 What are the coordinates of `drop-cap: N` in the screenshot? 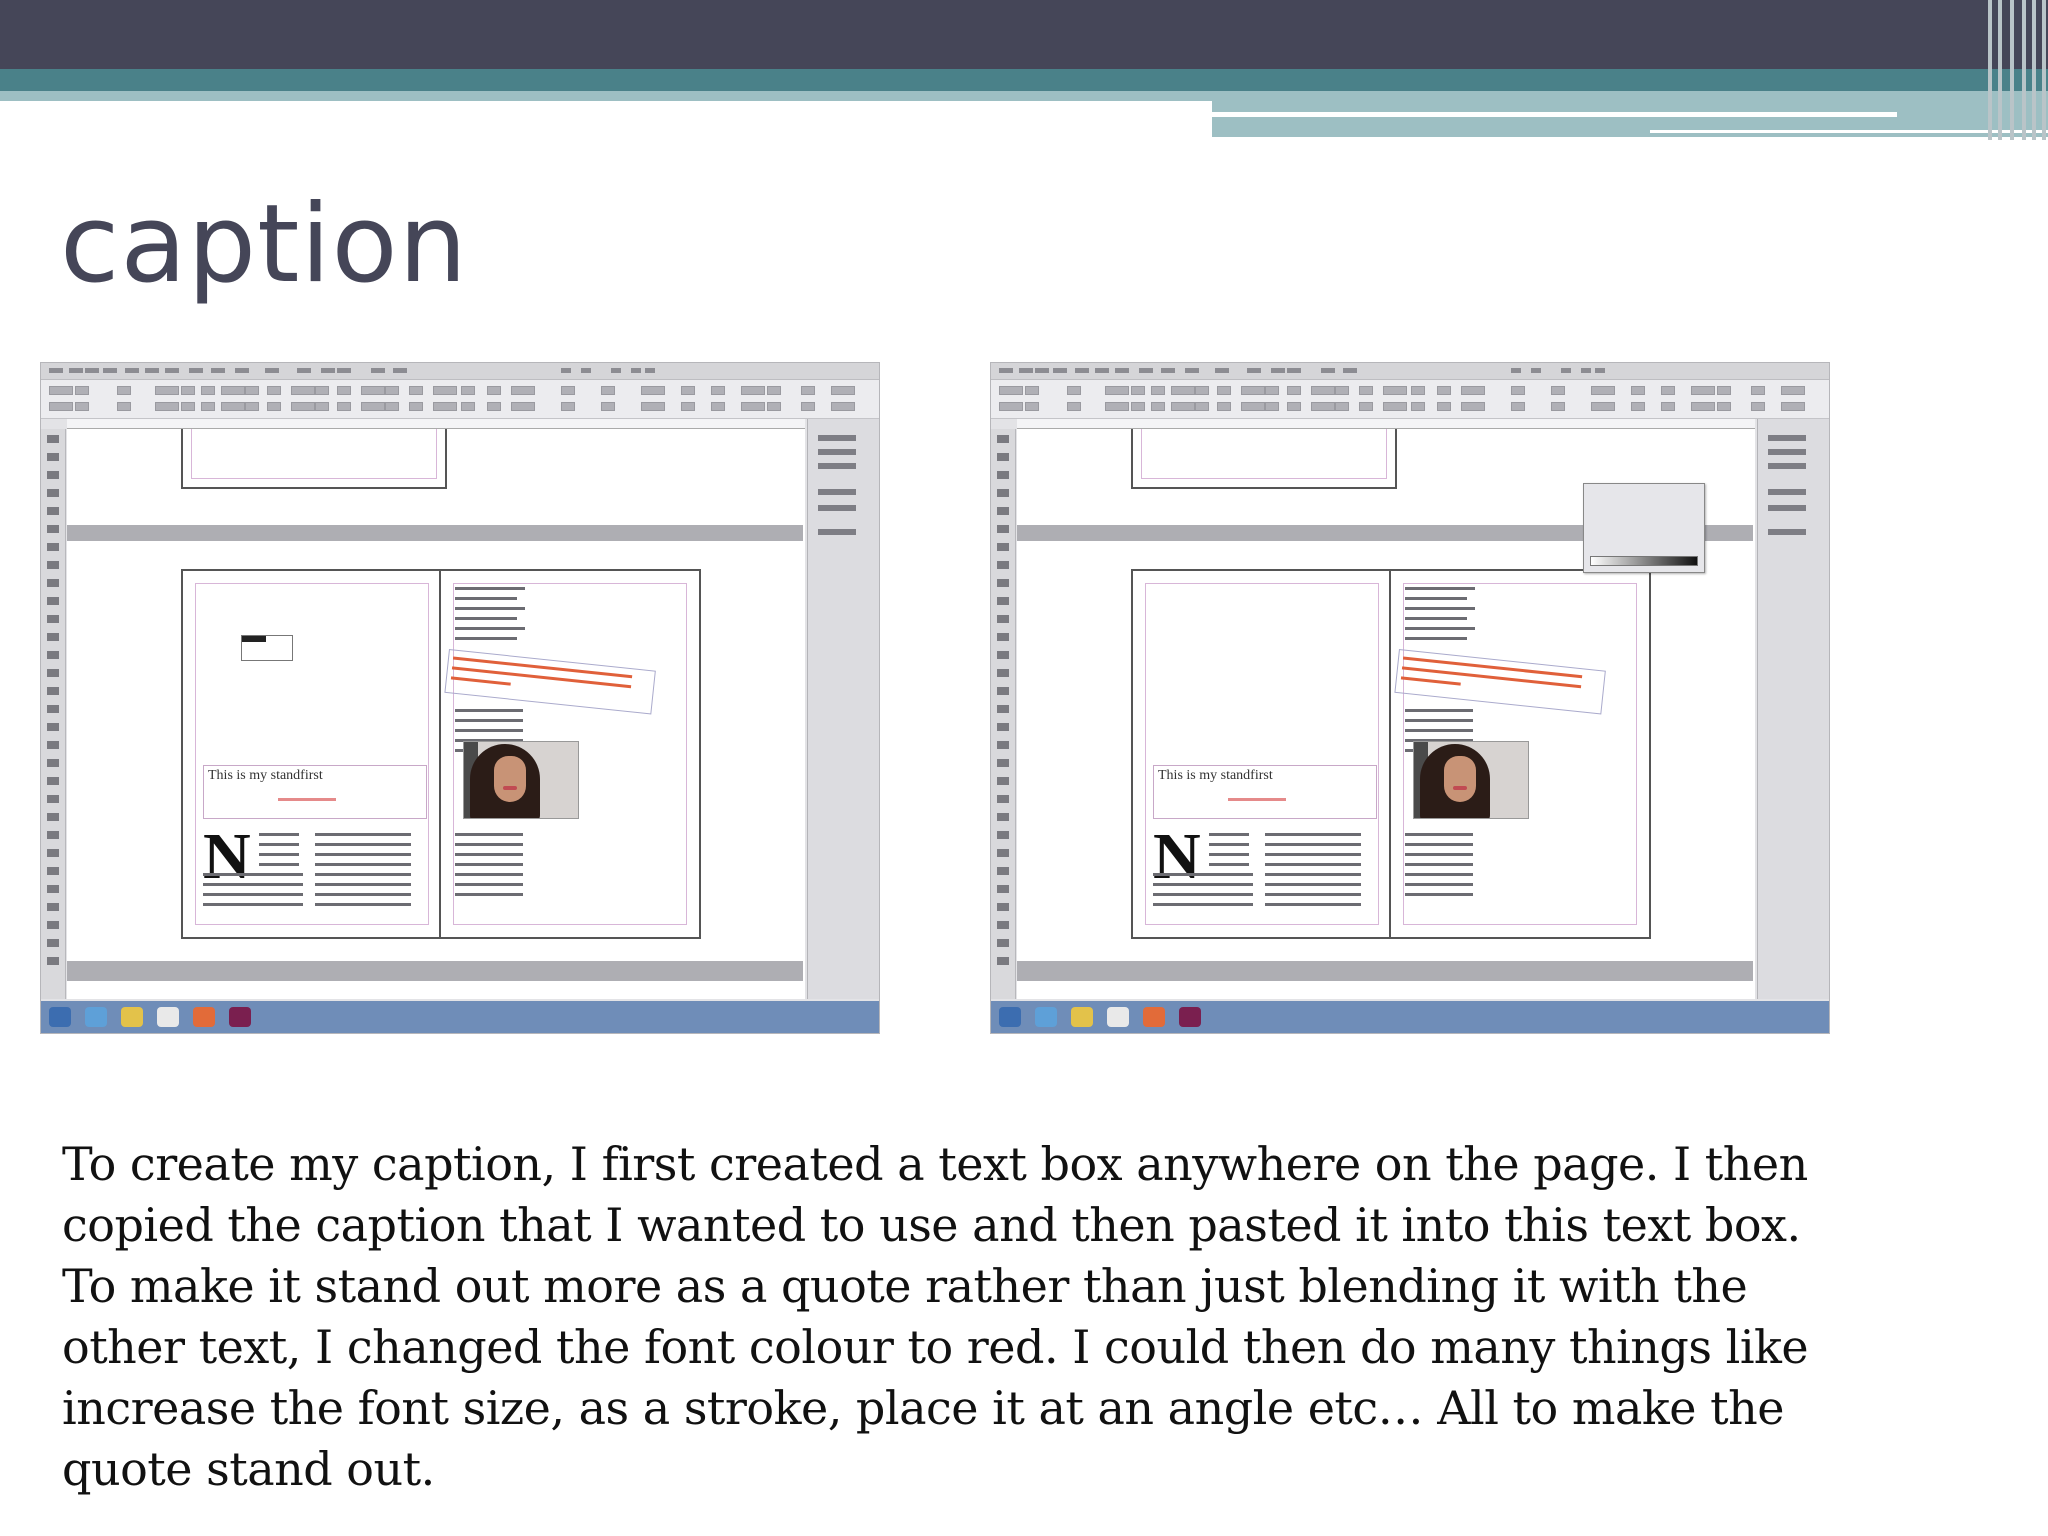 It's located at (1177, 856).